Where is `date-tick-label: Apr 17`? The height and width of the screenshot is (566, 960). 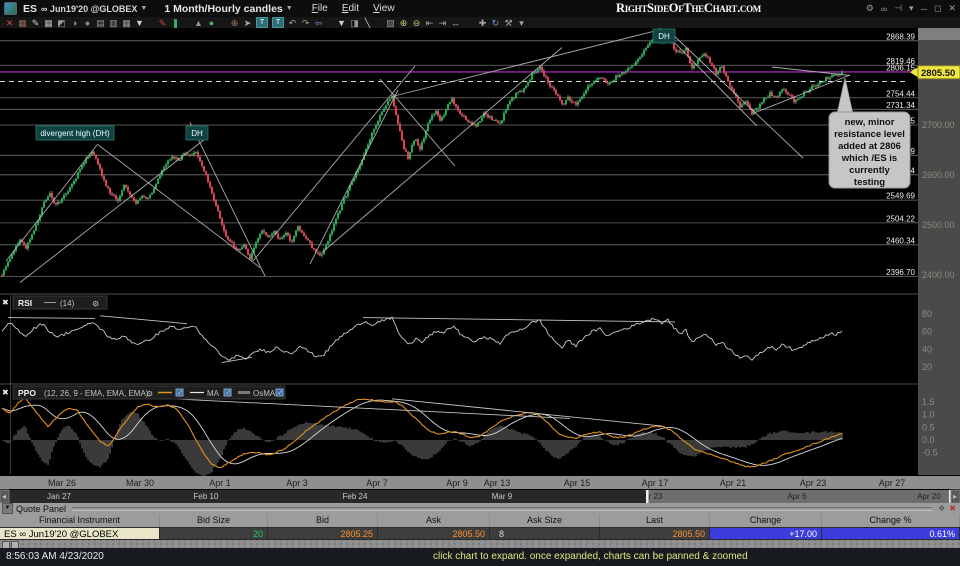 date-tick-label: Apr 17 is located at coordinates (655, 483).